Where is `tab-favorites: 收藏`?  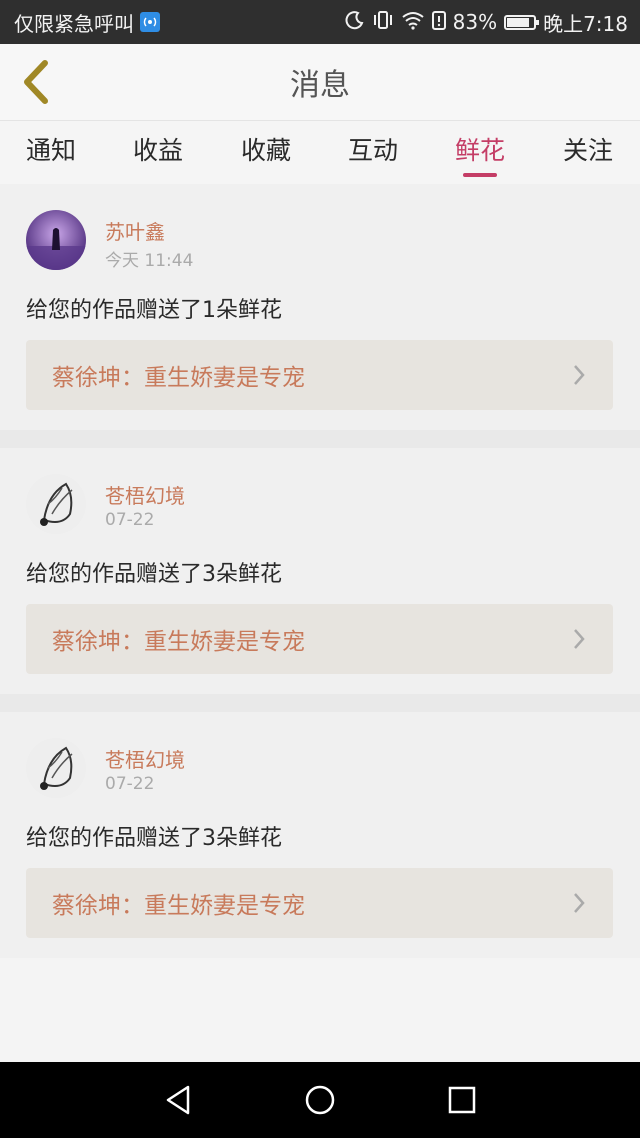 tab-favorites: 收藏 is located at coordinates (266, 149).